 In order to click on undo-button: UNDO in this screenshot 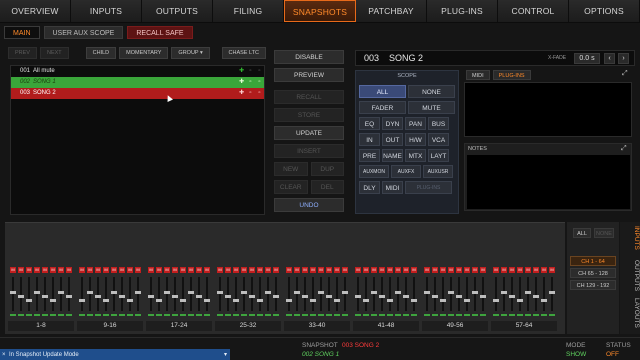, I will do `click(309, 205)`.